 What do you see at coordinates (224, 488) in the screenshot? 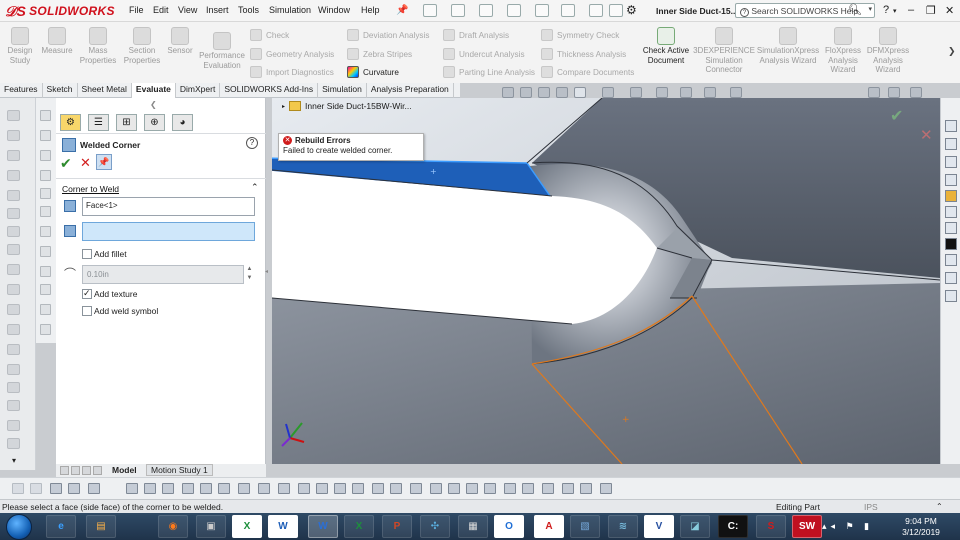
I see `spline-icon` at bounding box center [224, 488].